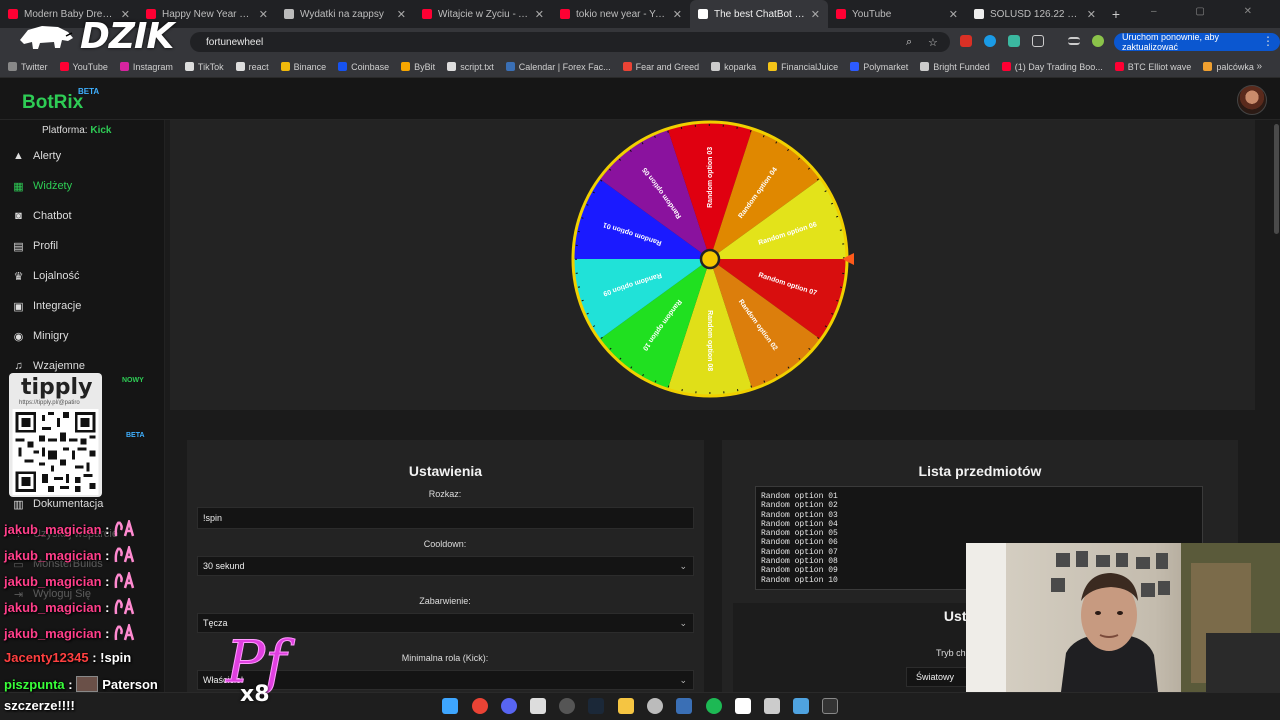 This screenshot has width=1280, height=720. What do you see at coordinates (82, 246) in the screenshot?
I see `sidebar-item-profil: ▤ Profil` at bounding box center [82, 246].